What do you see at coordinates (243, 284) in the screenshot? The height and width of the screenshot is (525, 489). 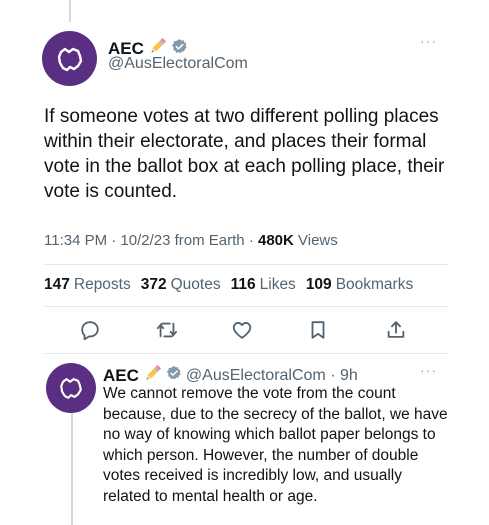 I see `likes-count: 116` at bounding box center [243, 284].